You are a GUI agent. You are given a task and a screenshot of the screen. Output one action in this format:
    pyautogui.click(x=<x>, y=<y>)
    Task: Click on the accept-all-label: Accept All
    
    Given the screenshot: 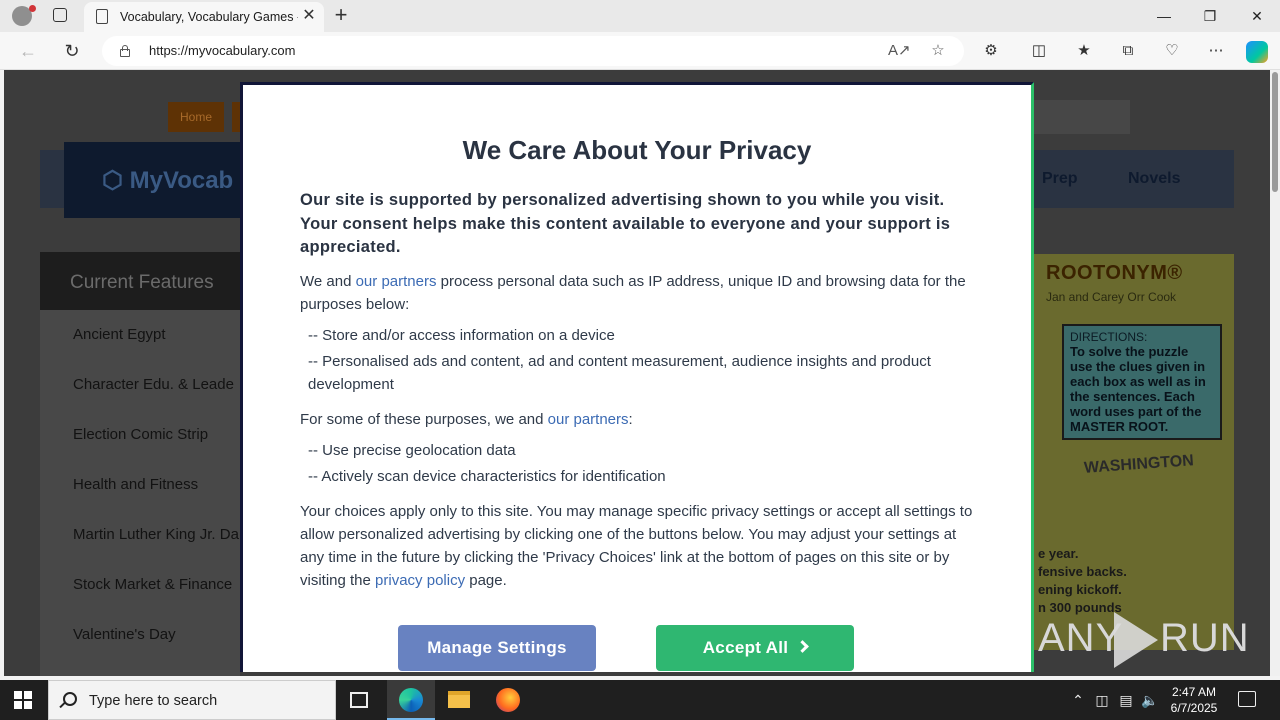 What is the action you would take?
    pyautogui.click(x=745, y=647)
    